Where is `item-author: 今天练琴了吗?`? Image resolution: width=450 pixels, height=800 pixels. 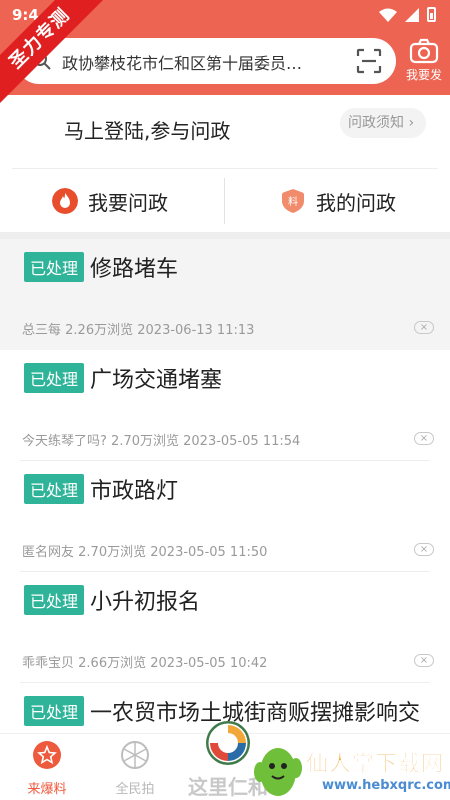 item-author: 今天练琴了吗? is located at coordinates (64, 441).